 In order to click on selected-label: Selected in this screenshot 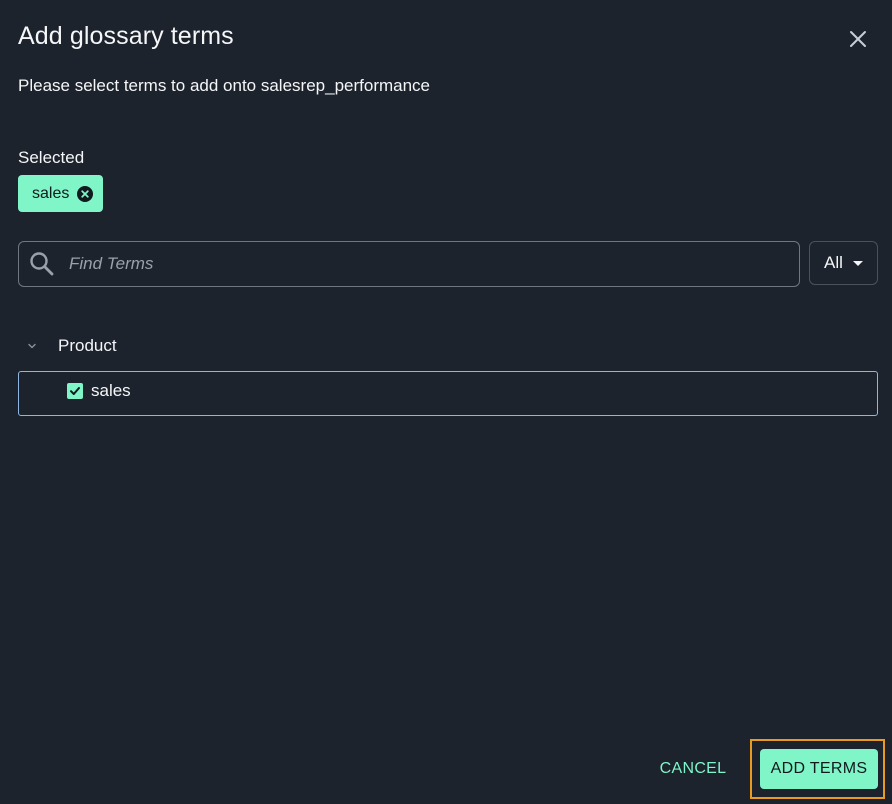, I will do `click(51, 157)`.